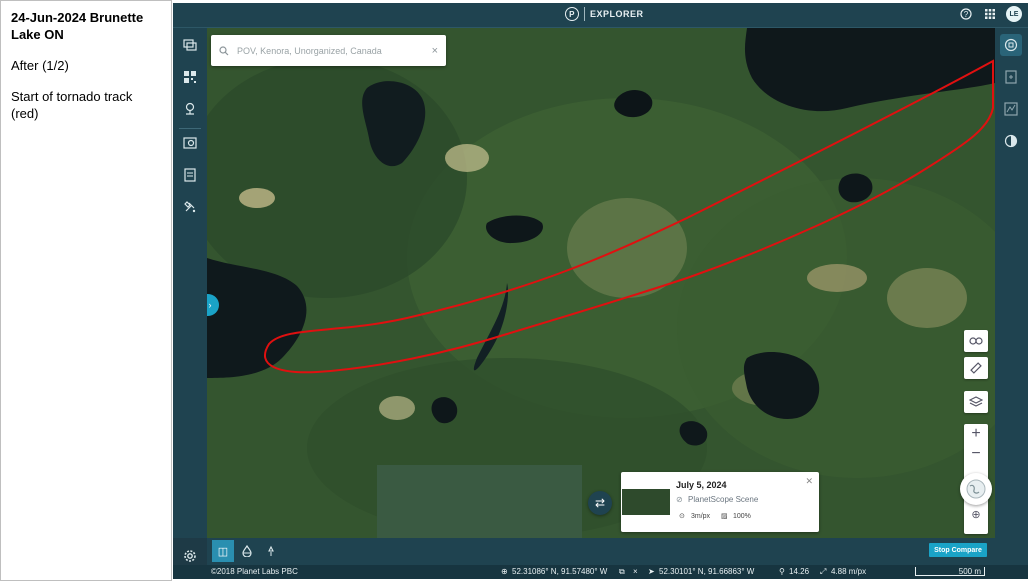 The width and height of the screenshot is (1030, 583). Describe the element at coordinates (601, 551) in the screenshot. I see `bottom-toolbar: ◫` at that location.